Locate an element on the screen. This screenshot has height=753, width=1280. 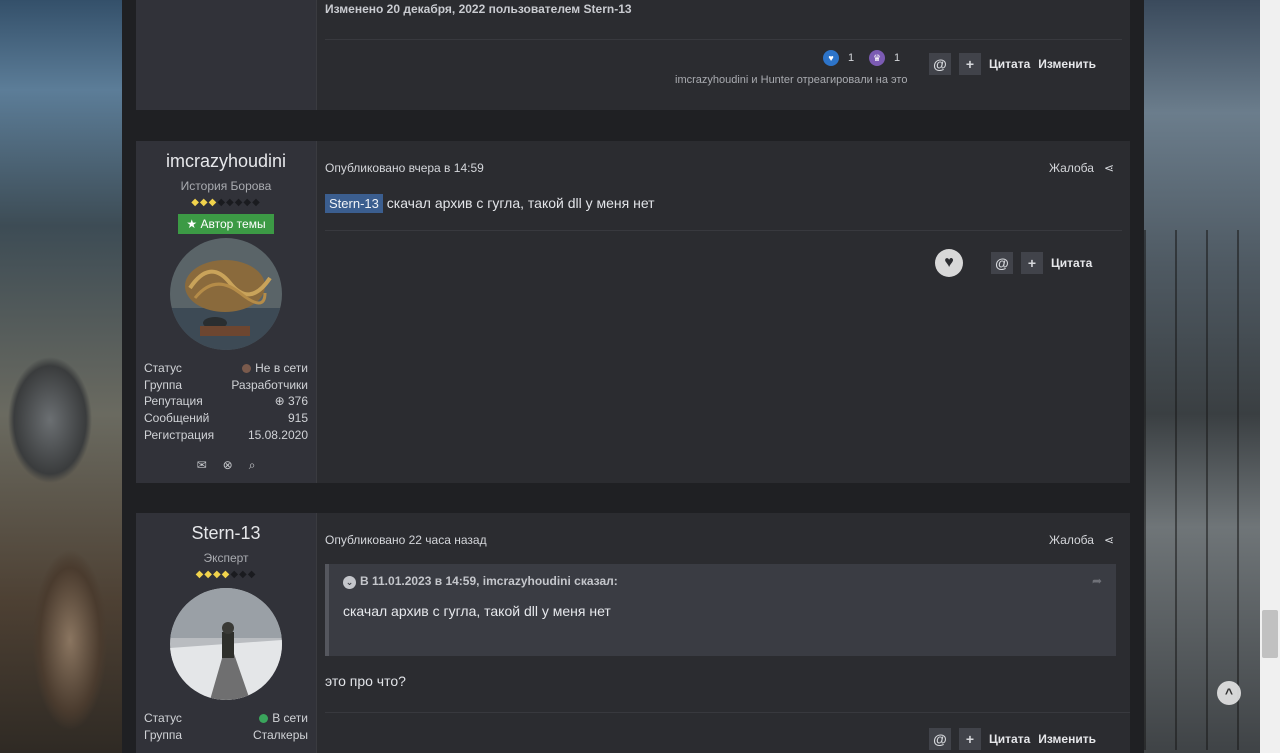
background-art-right is located at coordinates (1205, 376).